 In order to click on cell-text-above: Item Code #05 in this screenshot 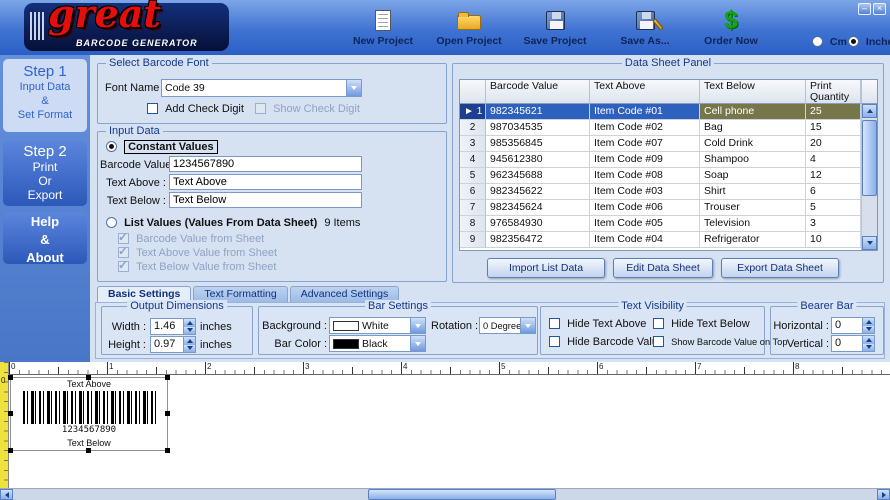, I will do `click(645, 224)`.